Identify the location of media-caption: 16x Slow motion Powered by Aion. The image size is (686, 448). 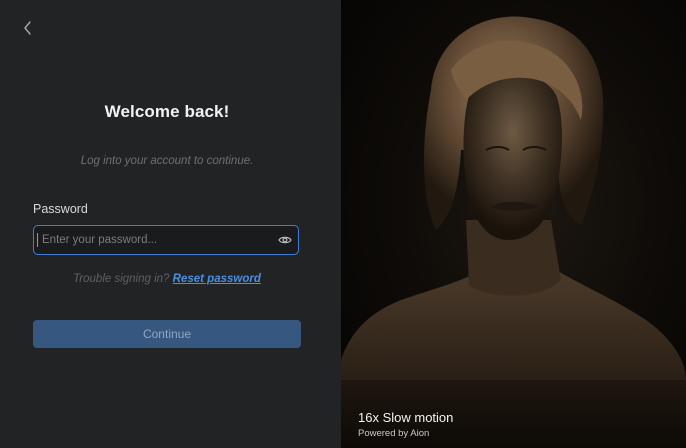
(405, 424).